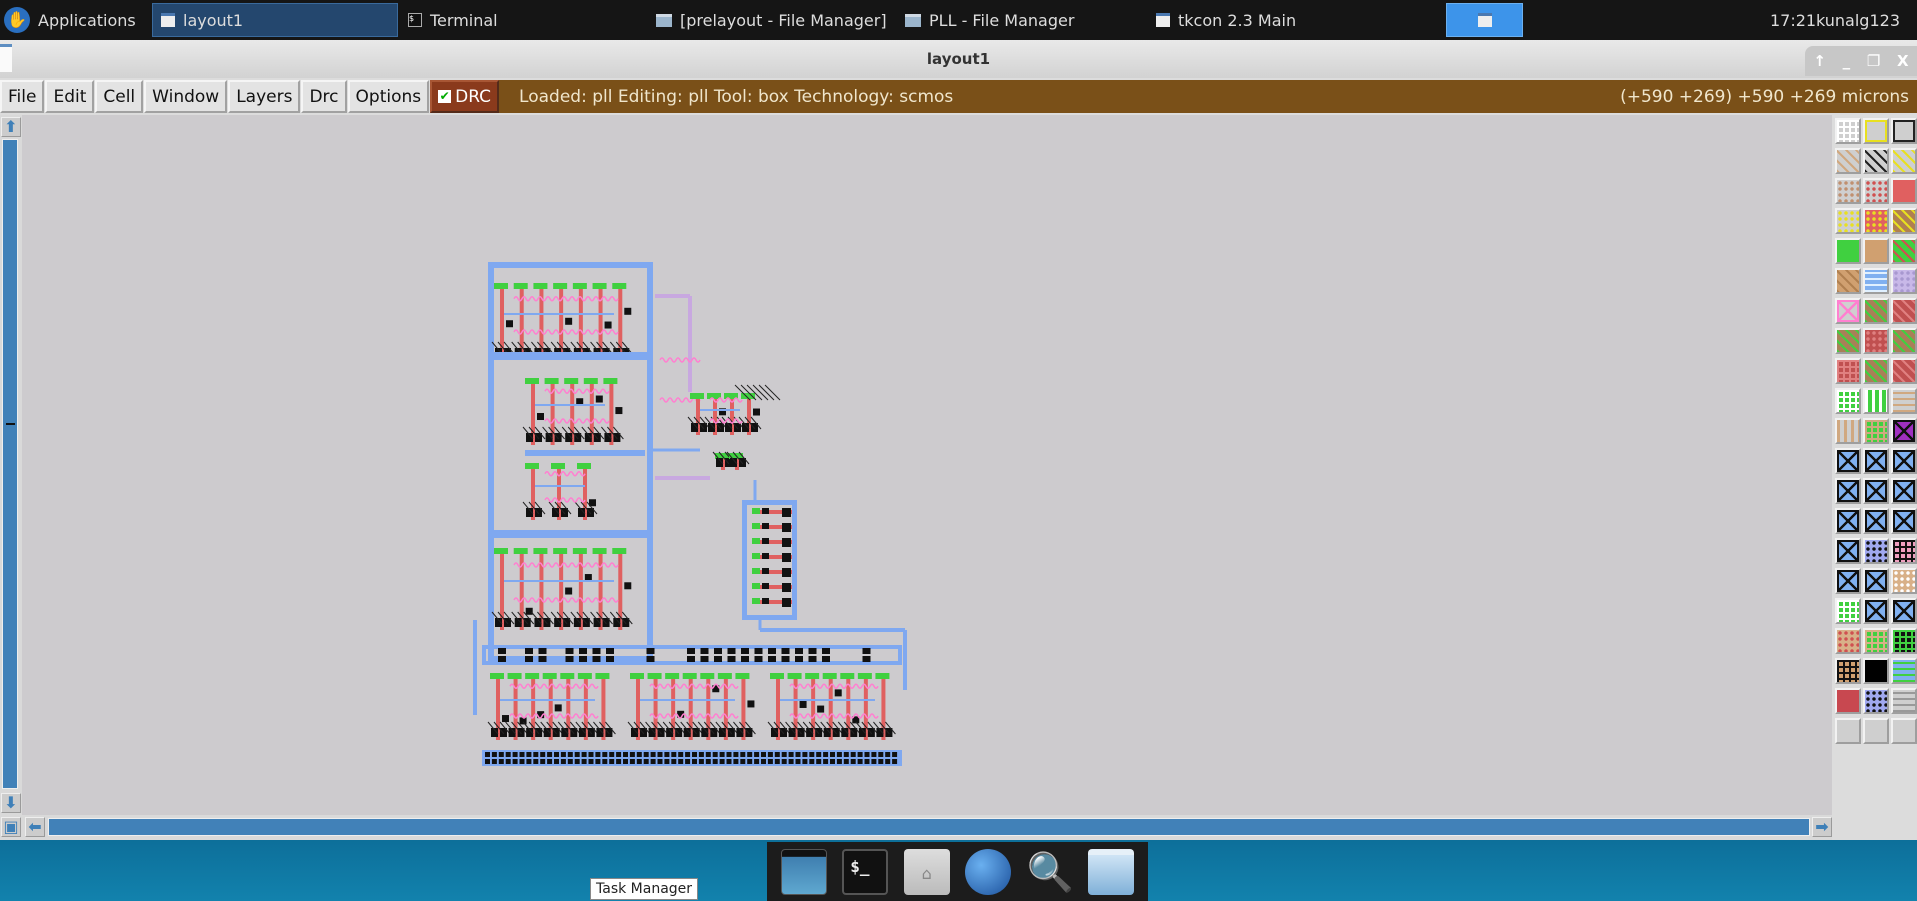  What do you see at coordinates (1111, 871) in the screenshot?
I see `files-icon` at bounding box center [1111, 871].